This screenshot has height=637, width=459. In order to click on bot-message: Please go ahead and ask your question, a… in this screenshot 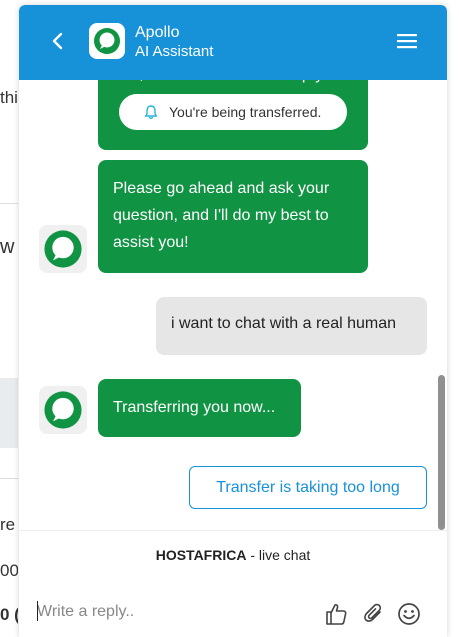, I will do `click(233, 216)`.